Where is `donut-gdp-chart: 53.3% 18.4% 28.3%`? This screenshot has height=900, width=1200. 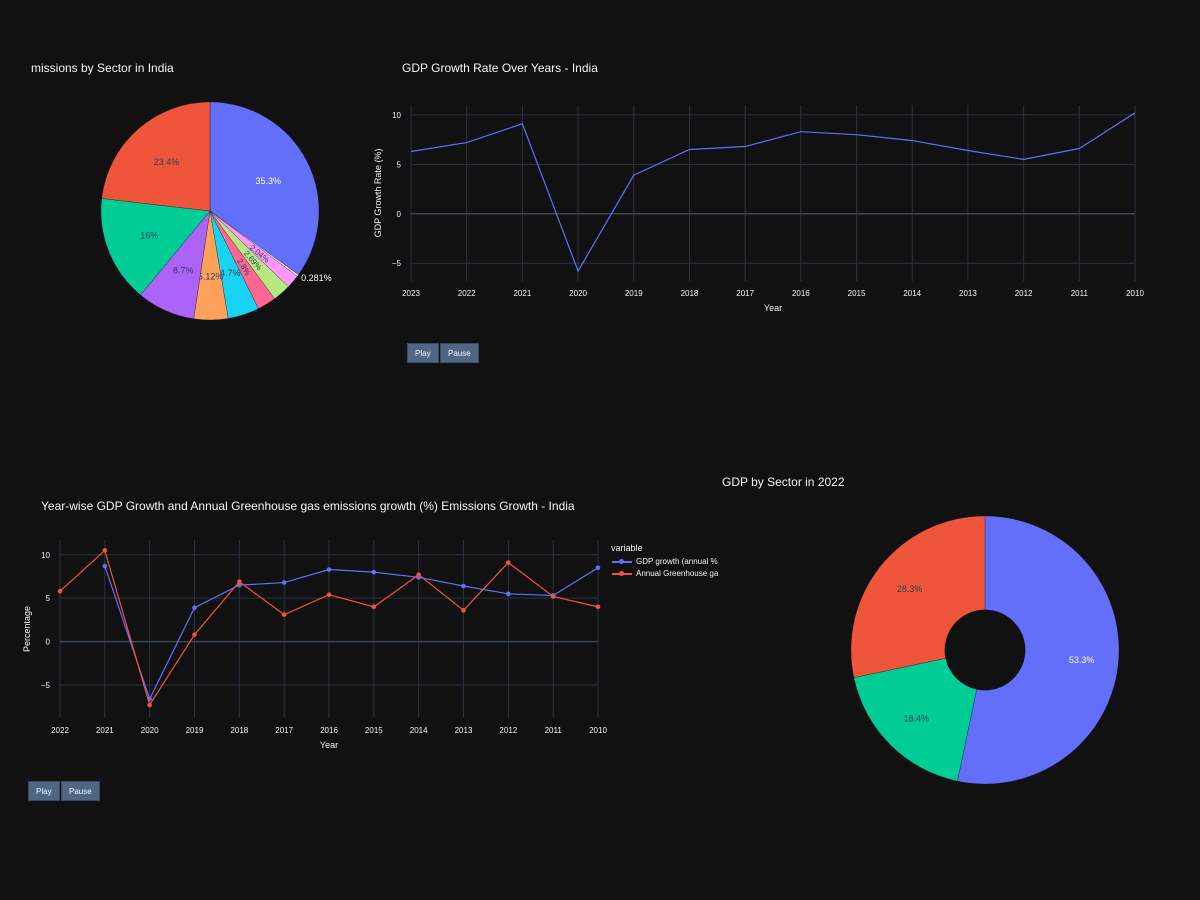 donut-gdp-chart: 53.3% 18.4% 28.3% is located at coordinates (985, 650).